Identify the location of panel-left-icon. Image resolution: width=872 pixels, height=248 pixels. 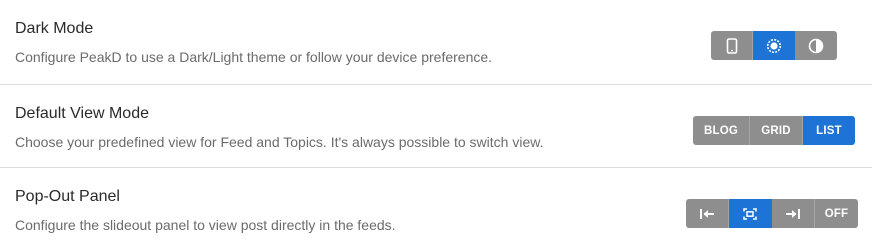
(707, 213).